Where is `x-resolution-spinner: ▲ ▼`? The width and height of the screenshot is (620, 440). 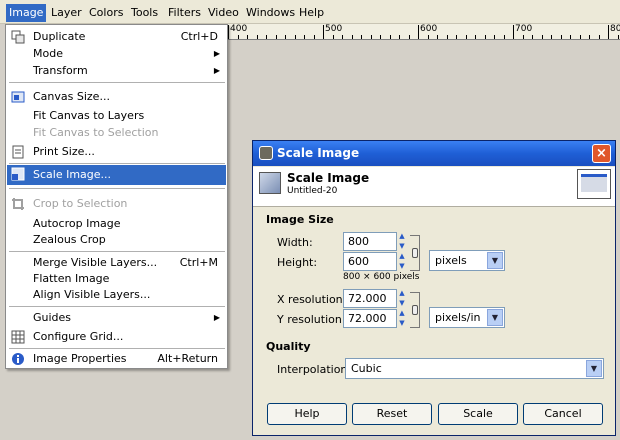
x-resolution-spinner: ▲ ▼ is located at coordinates (402, 298).